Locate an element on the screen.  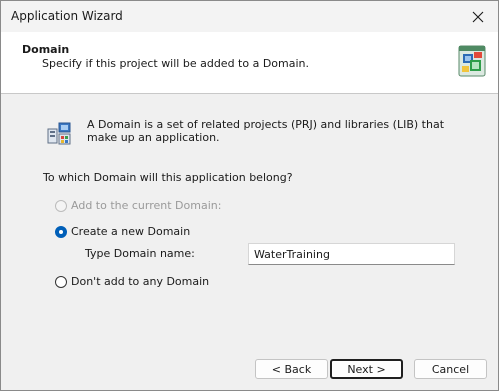
next-button: Next > is located at coordinates (366, 369).